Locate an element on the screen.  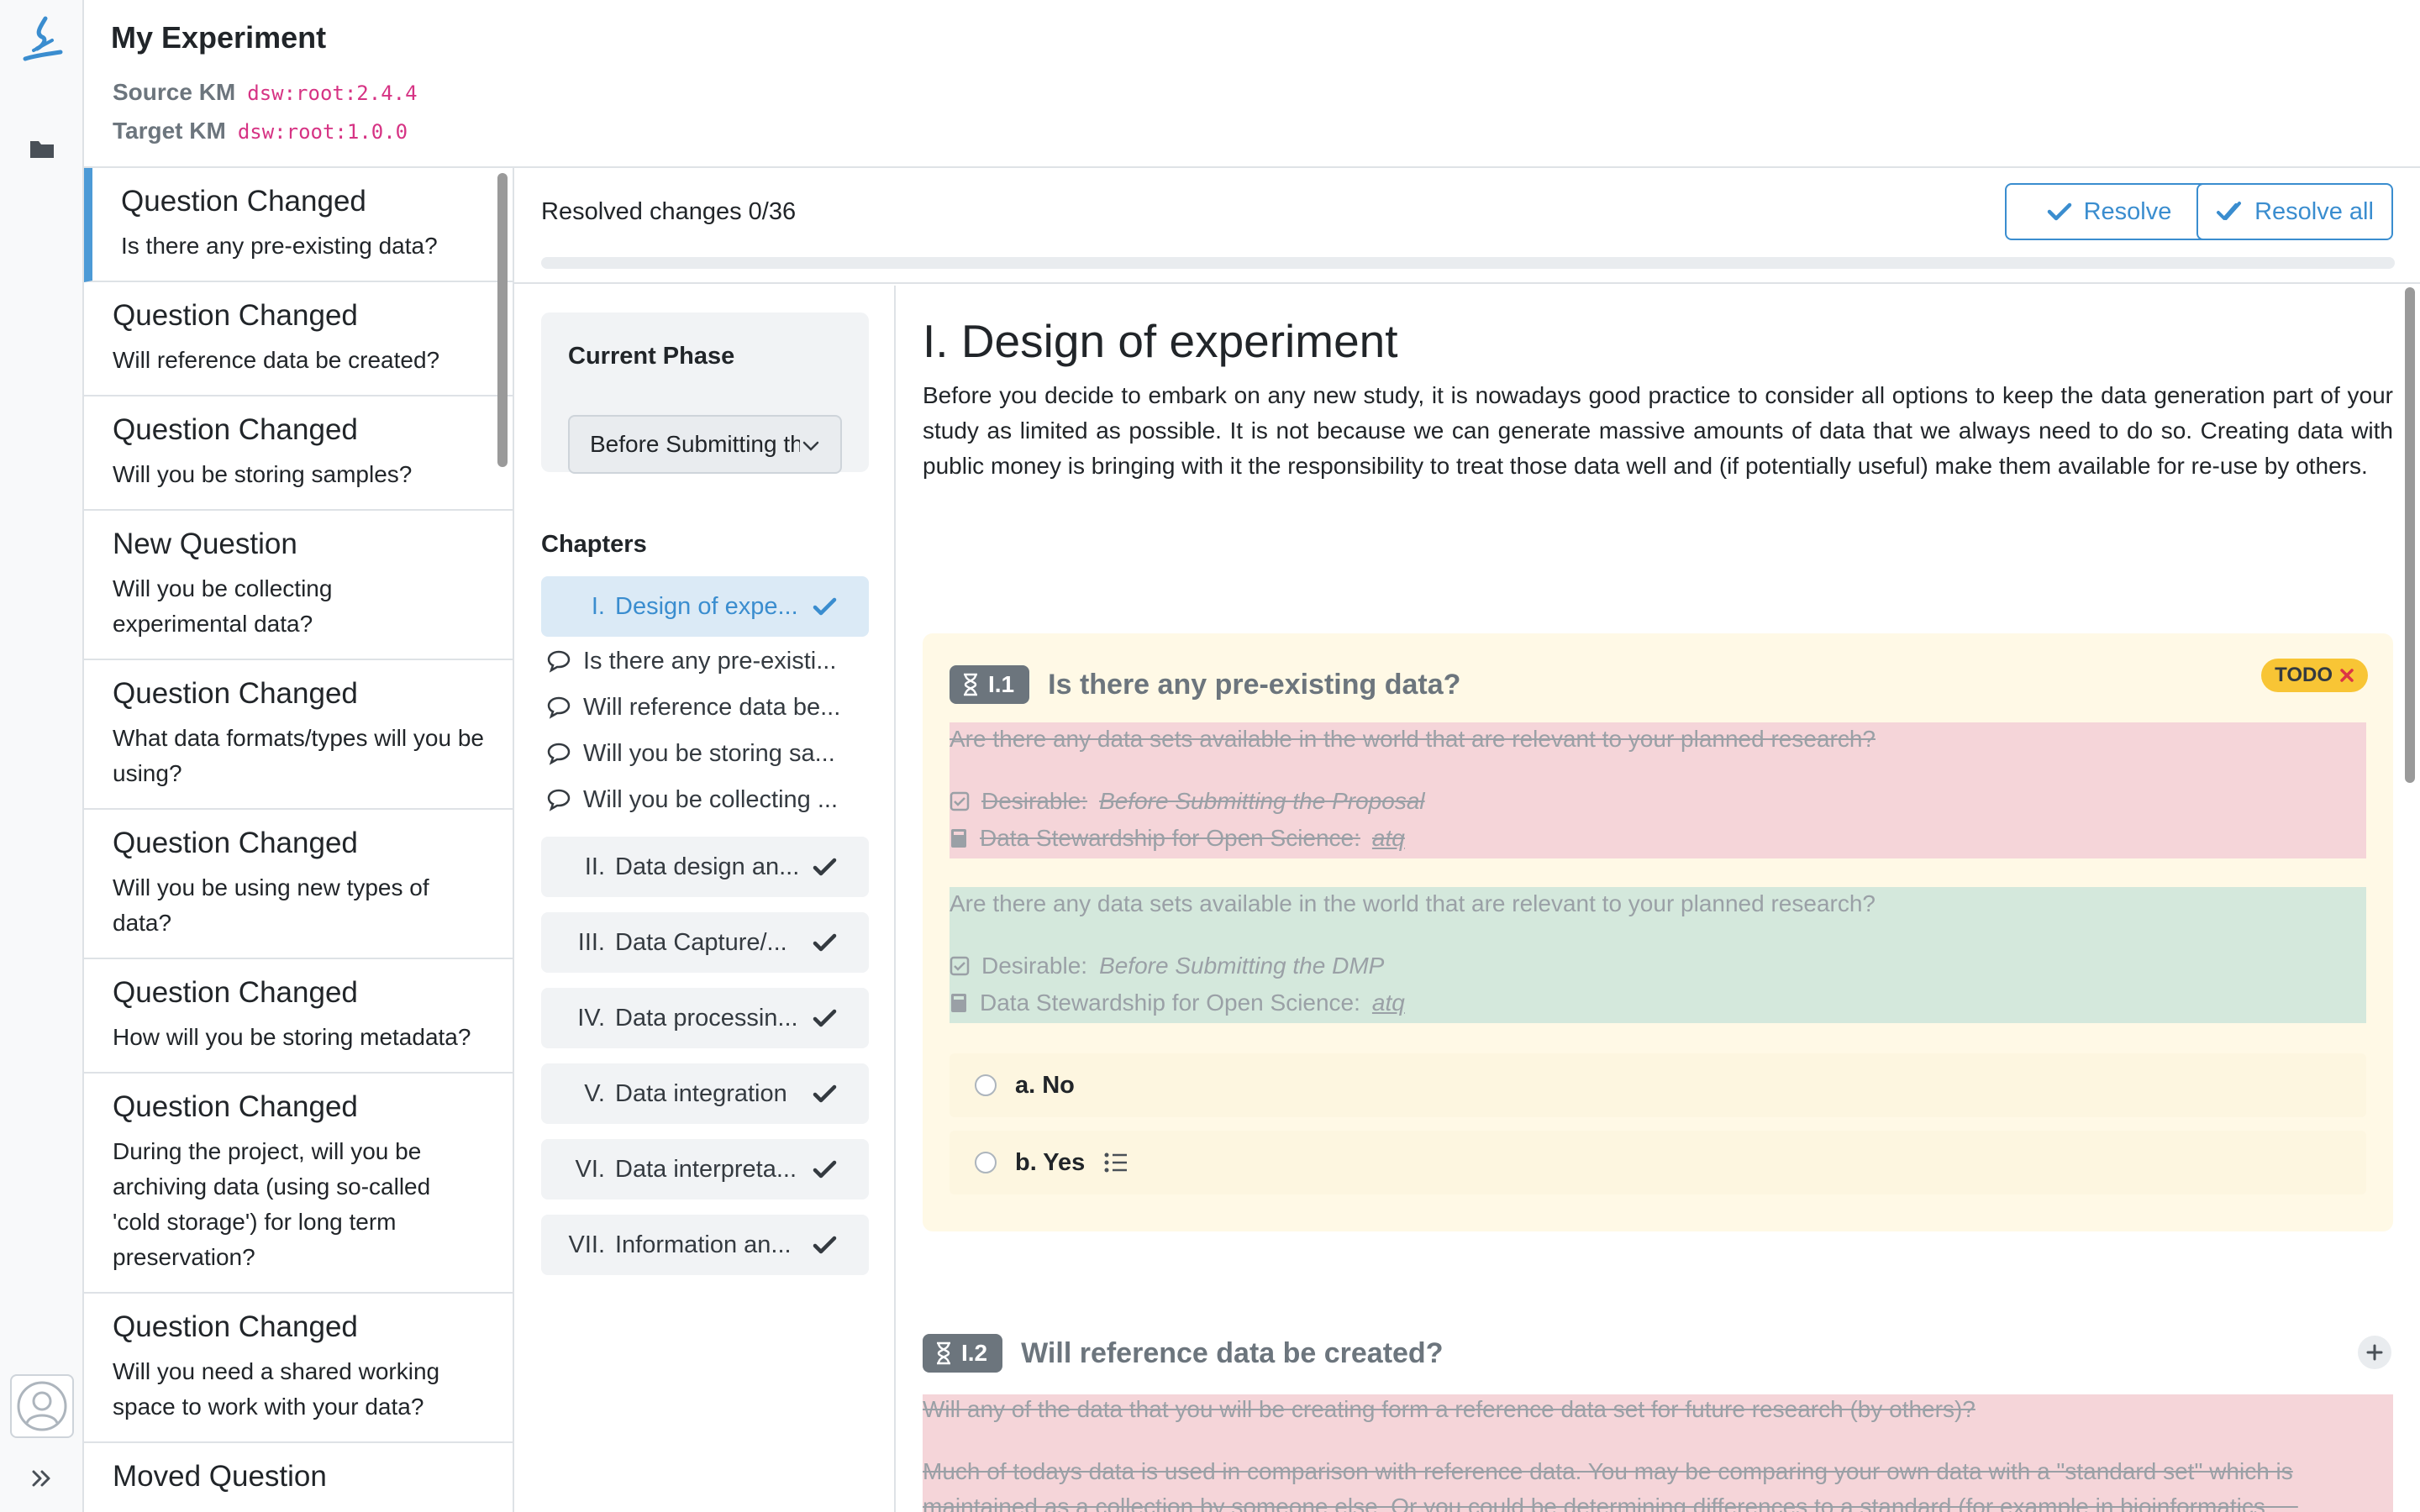
resolve-all-button: Resolve all is located at coordinates (2294, 211).